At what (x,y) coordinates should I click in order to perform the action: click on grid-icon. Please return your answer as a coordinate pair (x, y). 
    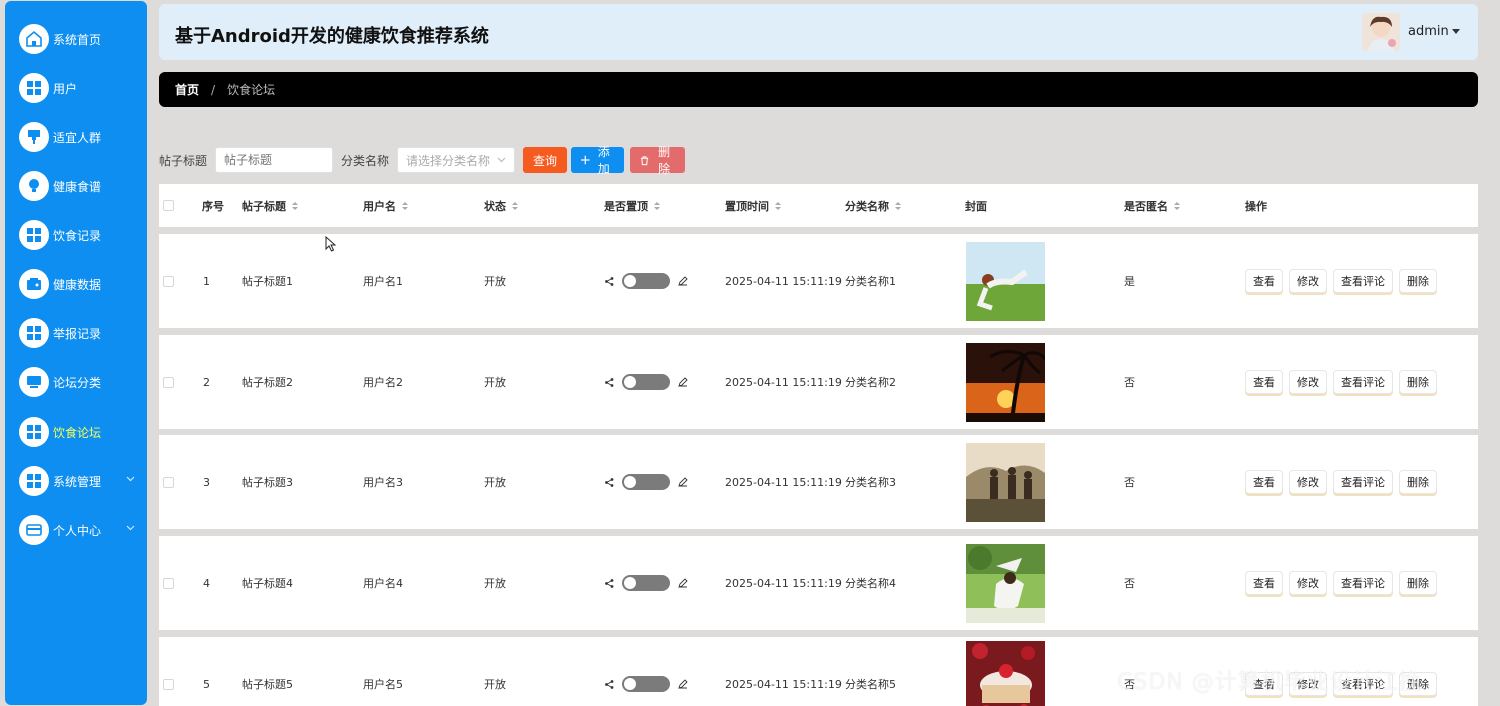
    Looking at the image, I should click on (34, 432).